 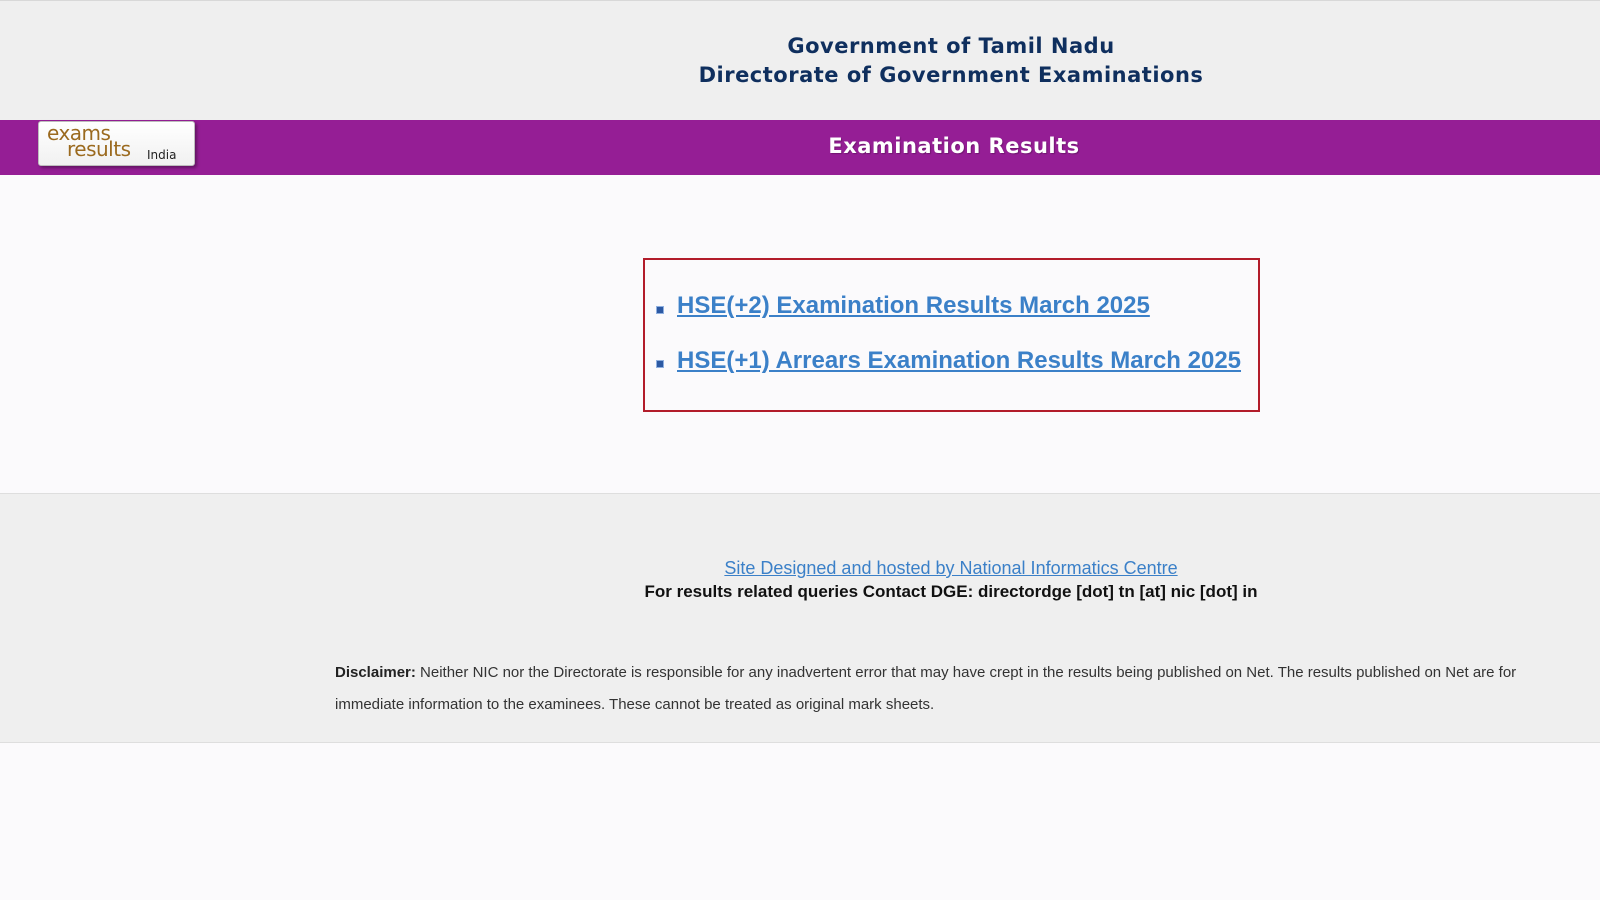 What do you see at coordinates (951, 46) in the screenshot?
I see `government-title: Government of Tamil Nadu` at bounding box center [951, 46].